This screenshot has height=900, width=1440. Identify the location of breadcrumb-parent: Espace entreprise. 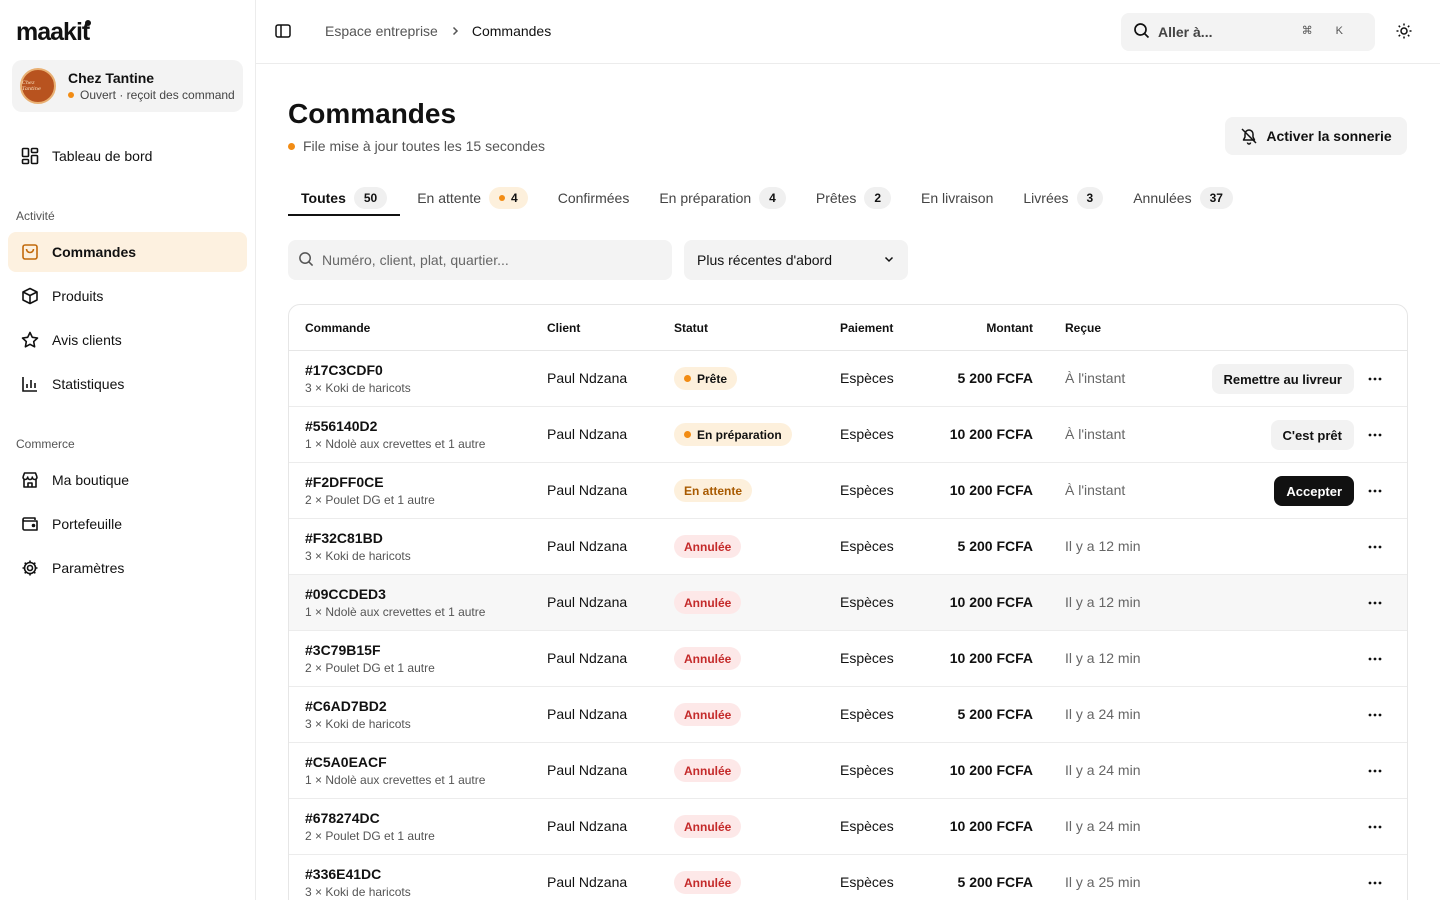
(381, 31).